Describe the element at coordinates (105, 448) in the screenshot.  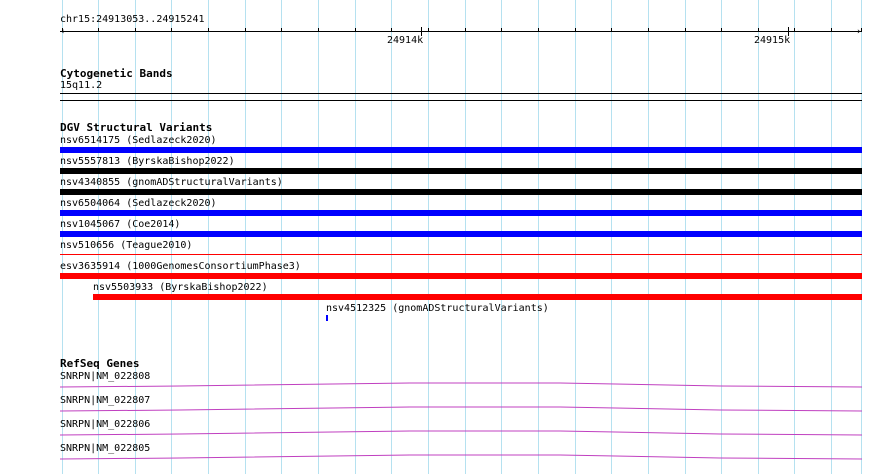
I see `gene-label: SNRPN|NM_022805` at that location.